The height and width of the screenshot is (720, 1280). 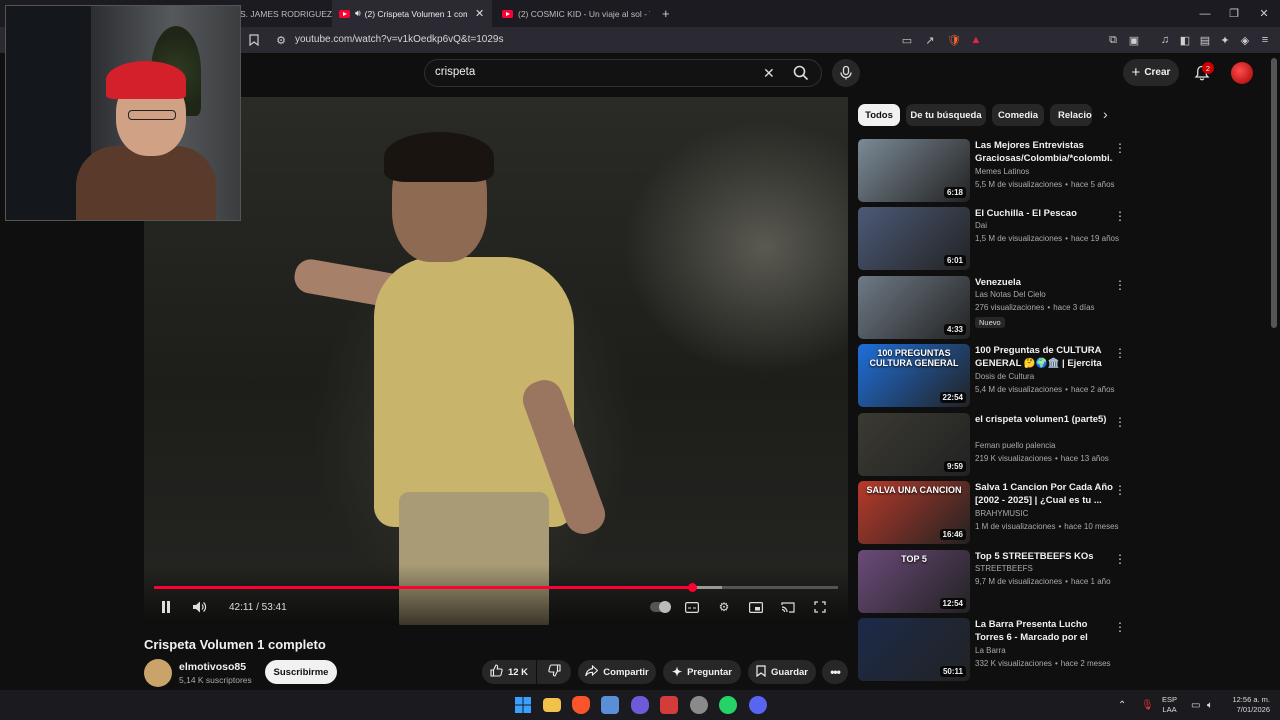 I want to click on recommendation-channel: Las Notas Del Cielo, so click(x=1010, y=294).